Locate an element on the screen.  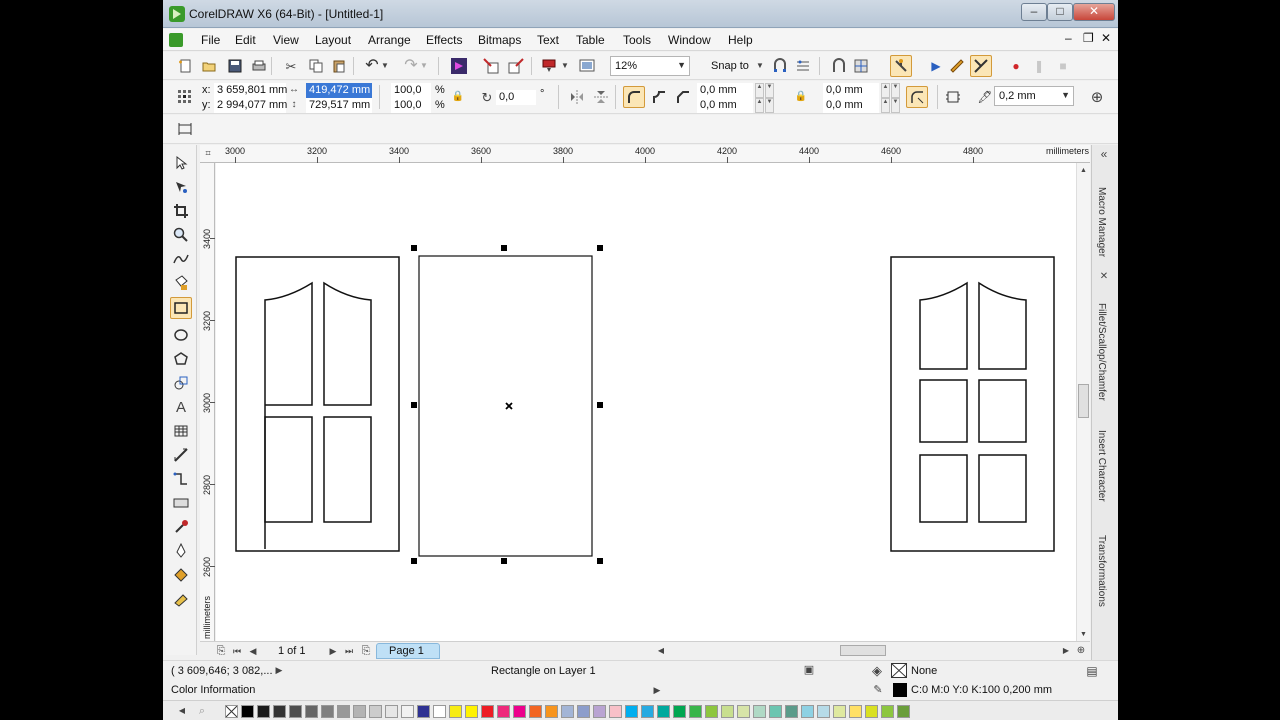
round-corner-icon is located at coordinates (634, 97).